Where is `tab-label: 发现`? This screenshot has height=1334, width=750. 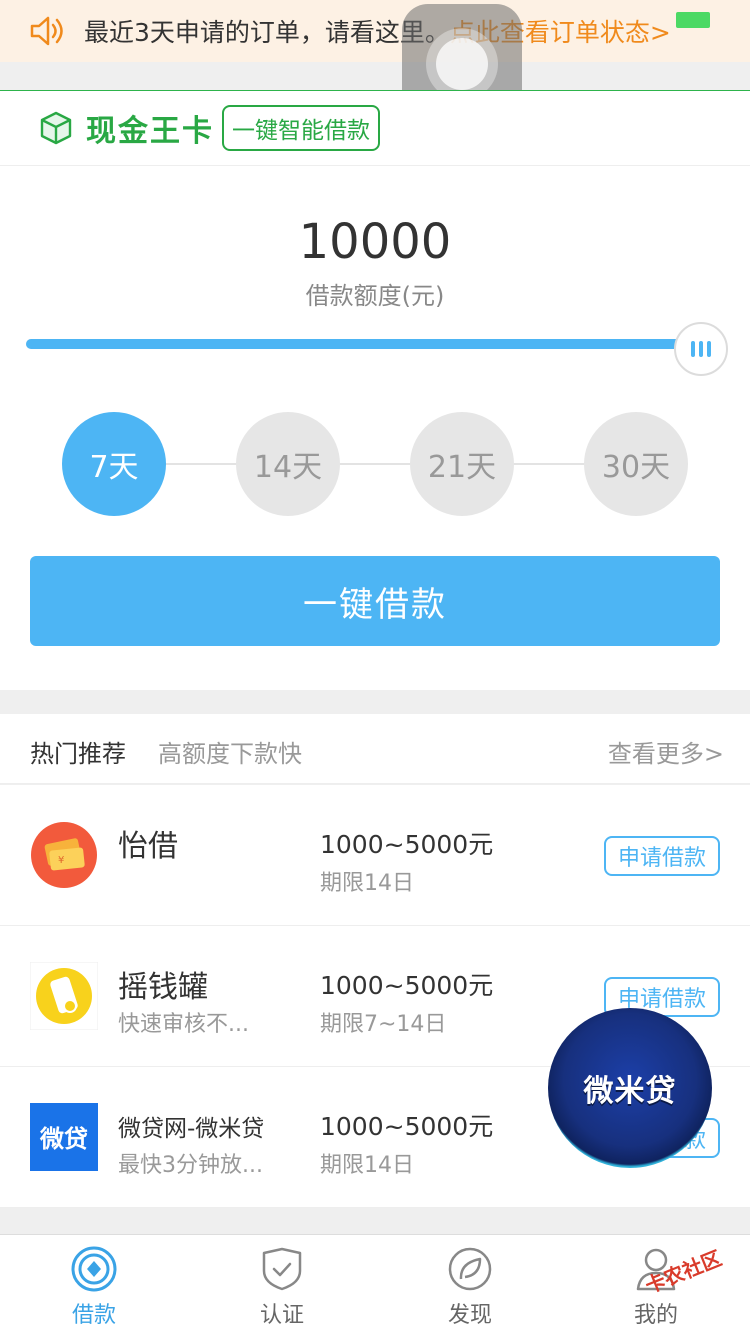 tab-label: 发现 is located at coordinates (469, 1315).